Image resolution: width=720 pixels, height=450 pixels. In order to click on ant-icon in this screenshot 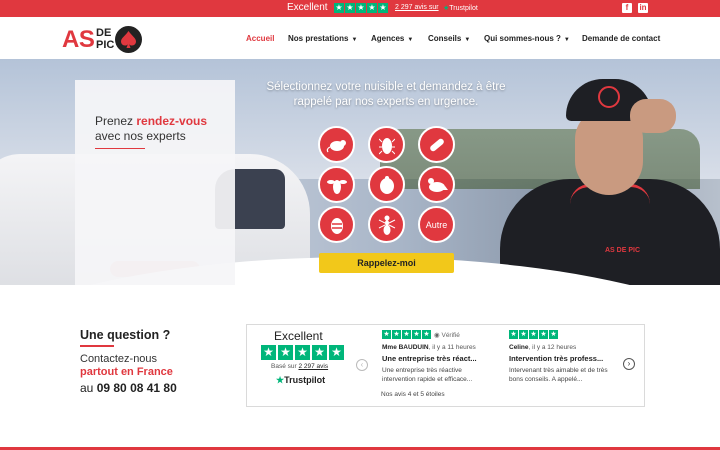, I will do `click(386, 225)`.